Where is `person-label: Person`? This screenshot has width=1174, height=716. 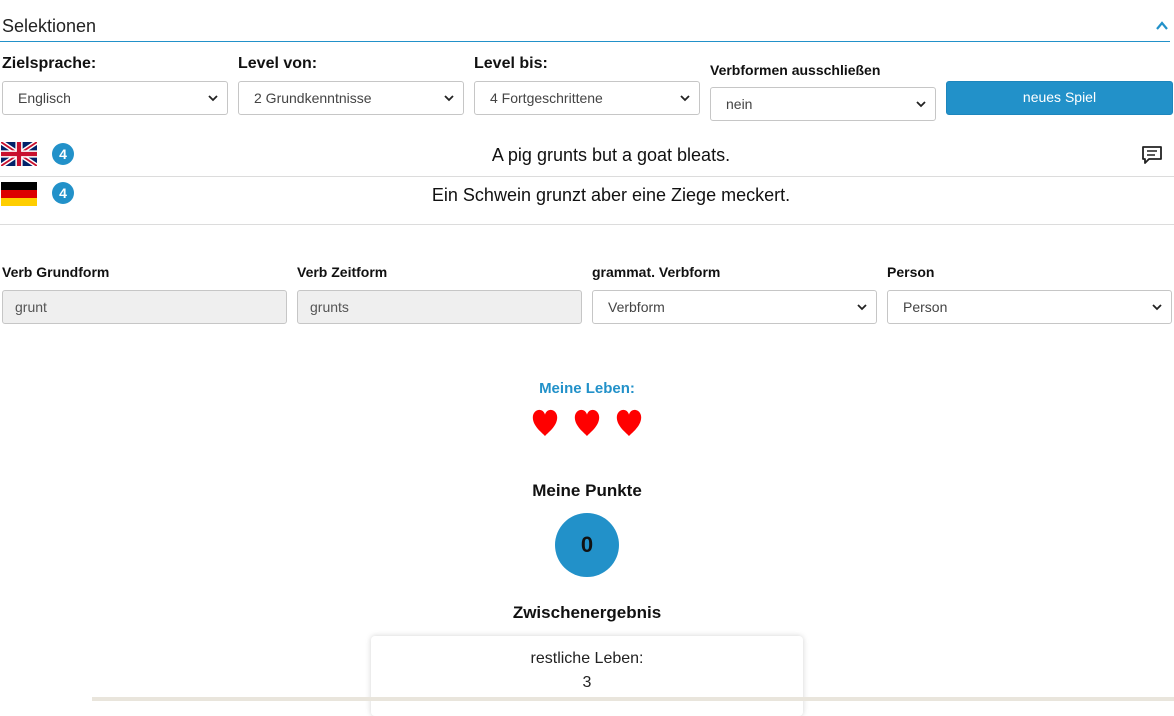 person-label: Person is located at coordinates (911, 272).